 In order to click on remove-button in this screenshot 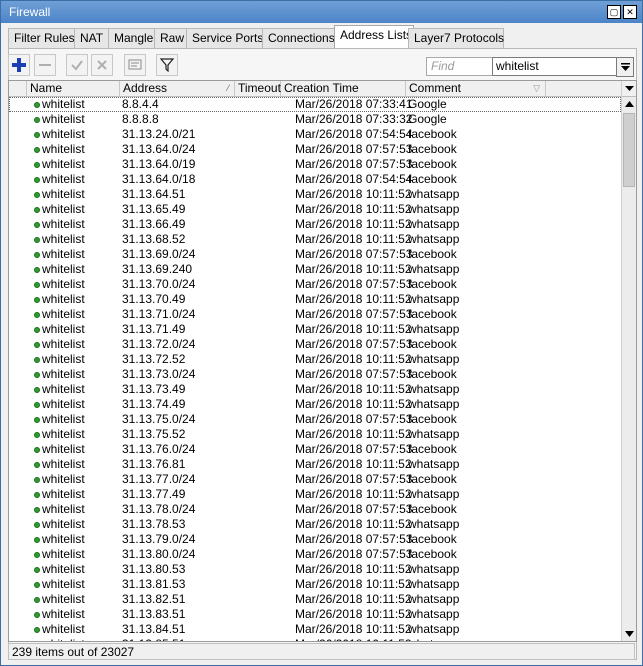, I will do `click(45, 65)`.